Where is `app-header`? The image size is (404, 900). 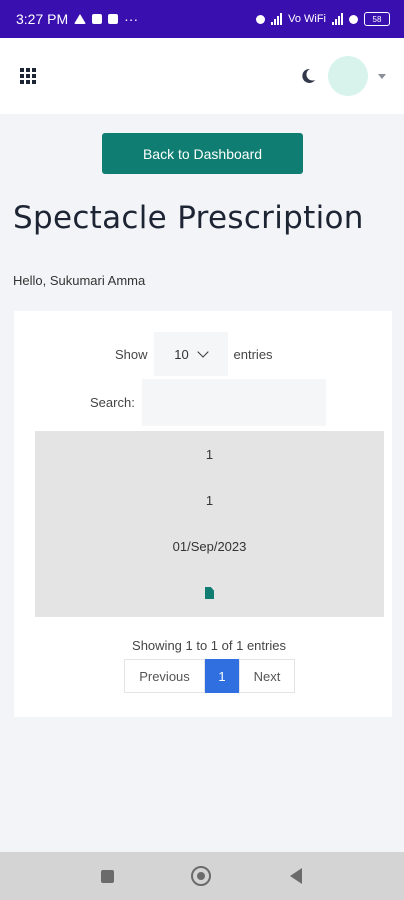
app-header is located at coordinates (202, 76).